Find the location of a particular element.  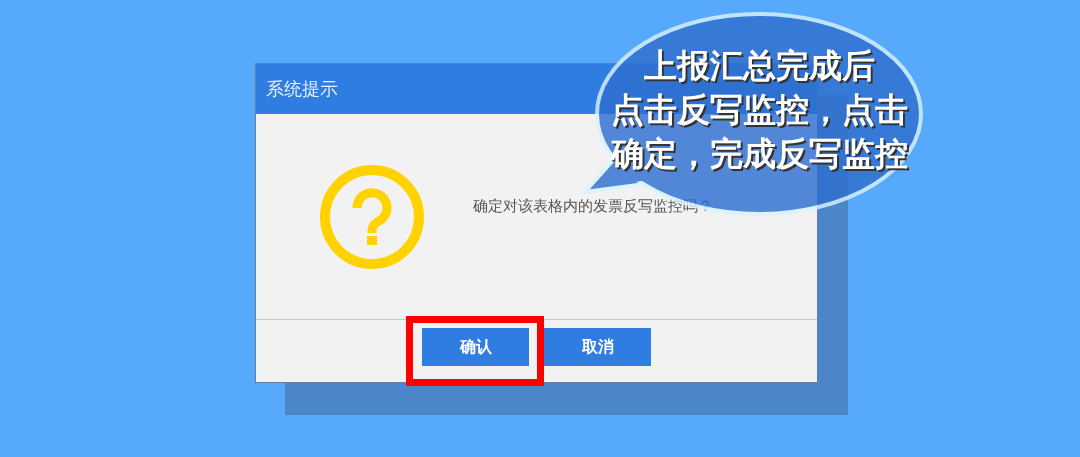

question-icon is located at coordinates (372, 216).